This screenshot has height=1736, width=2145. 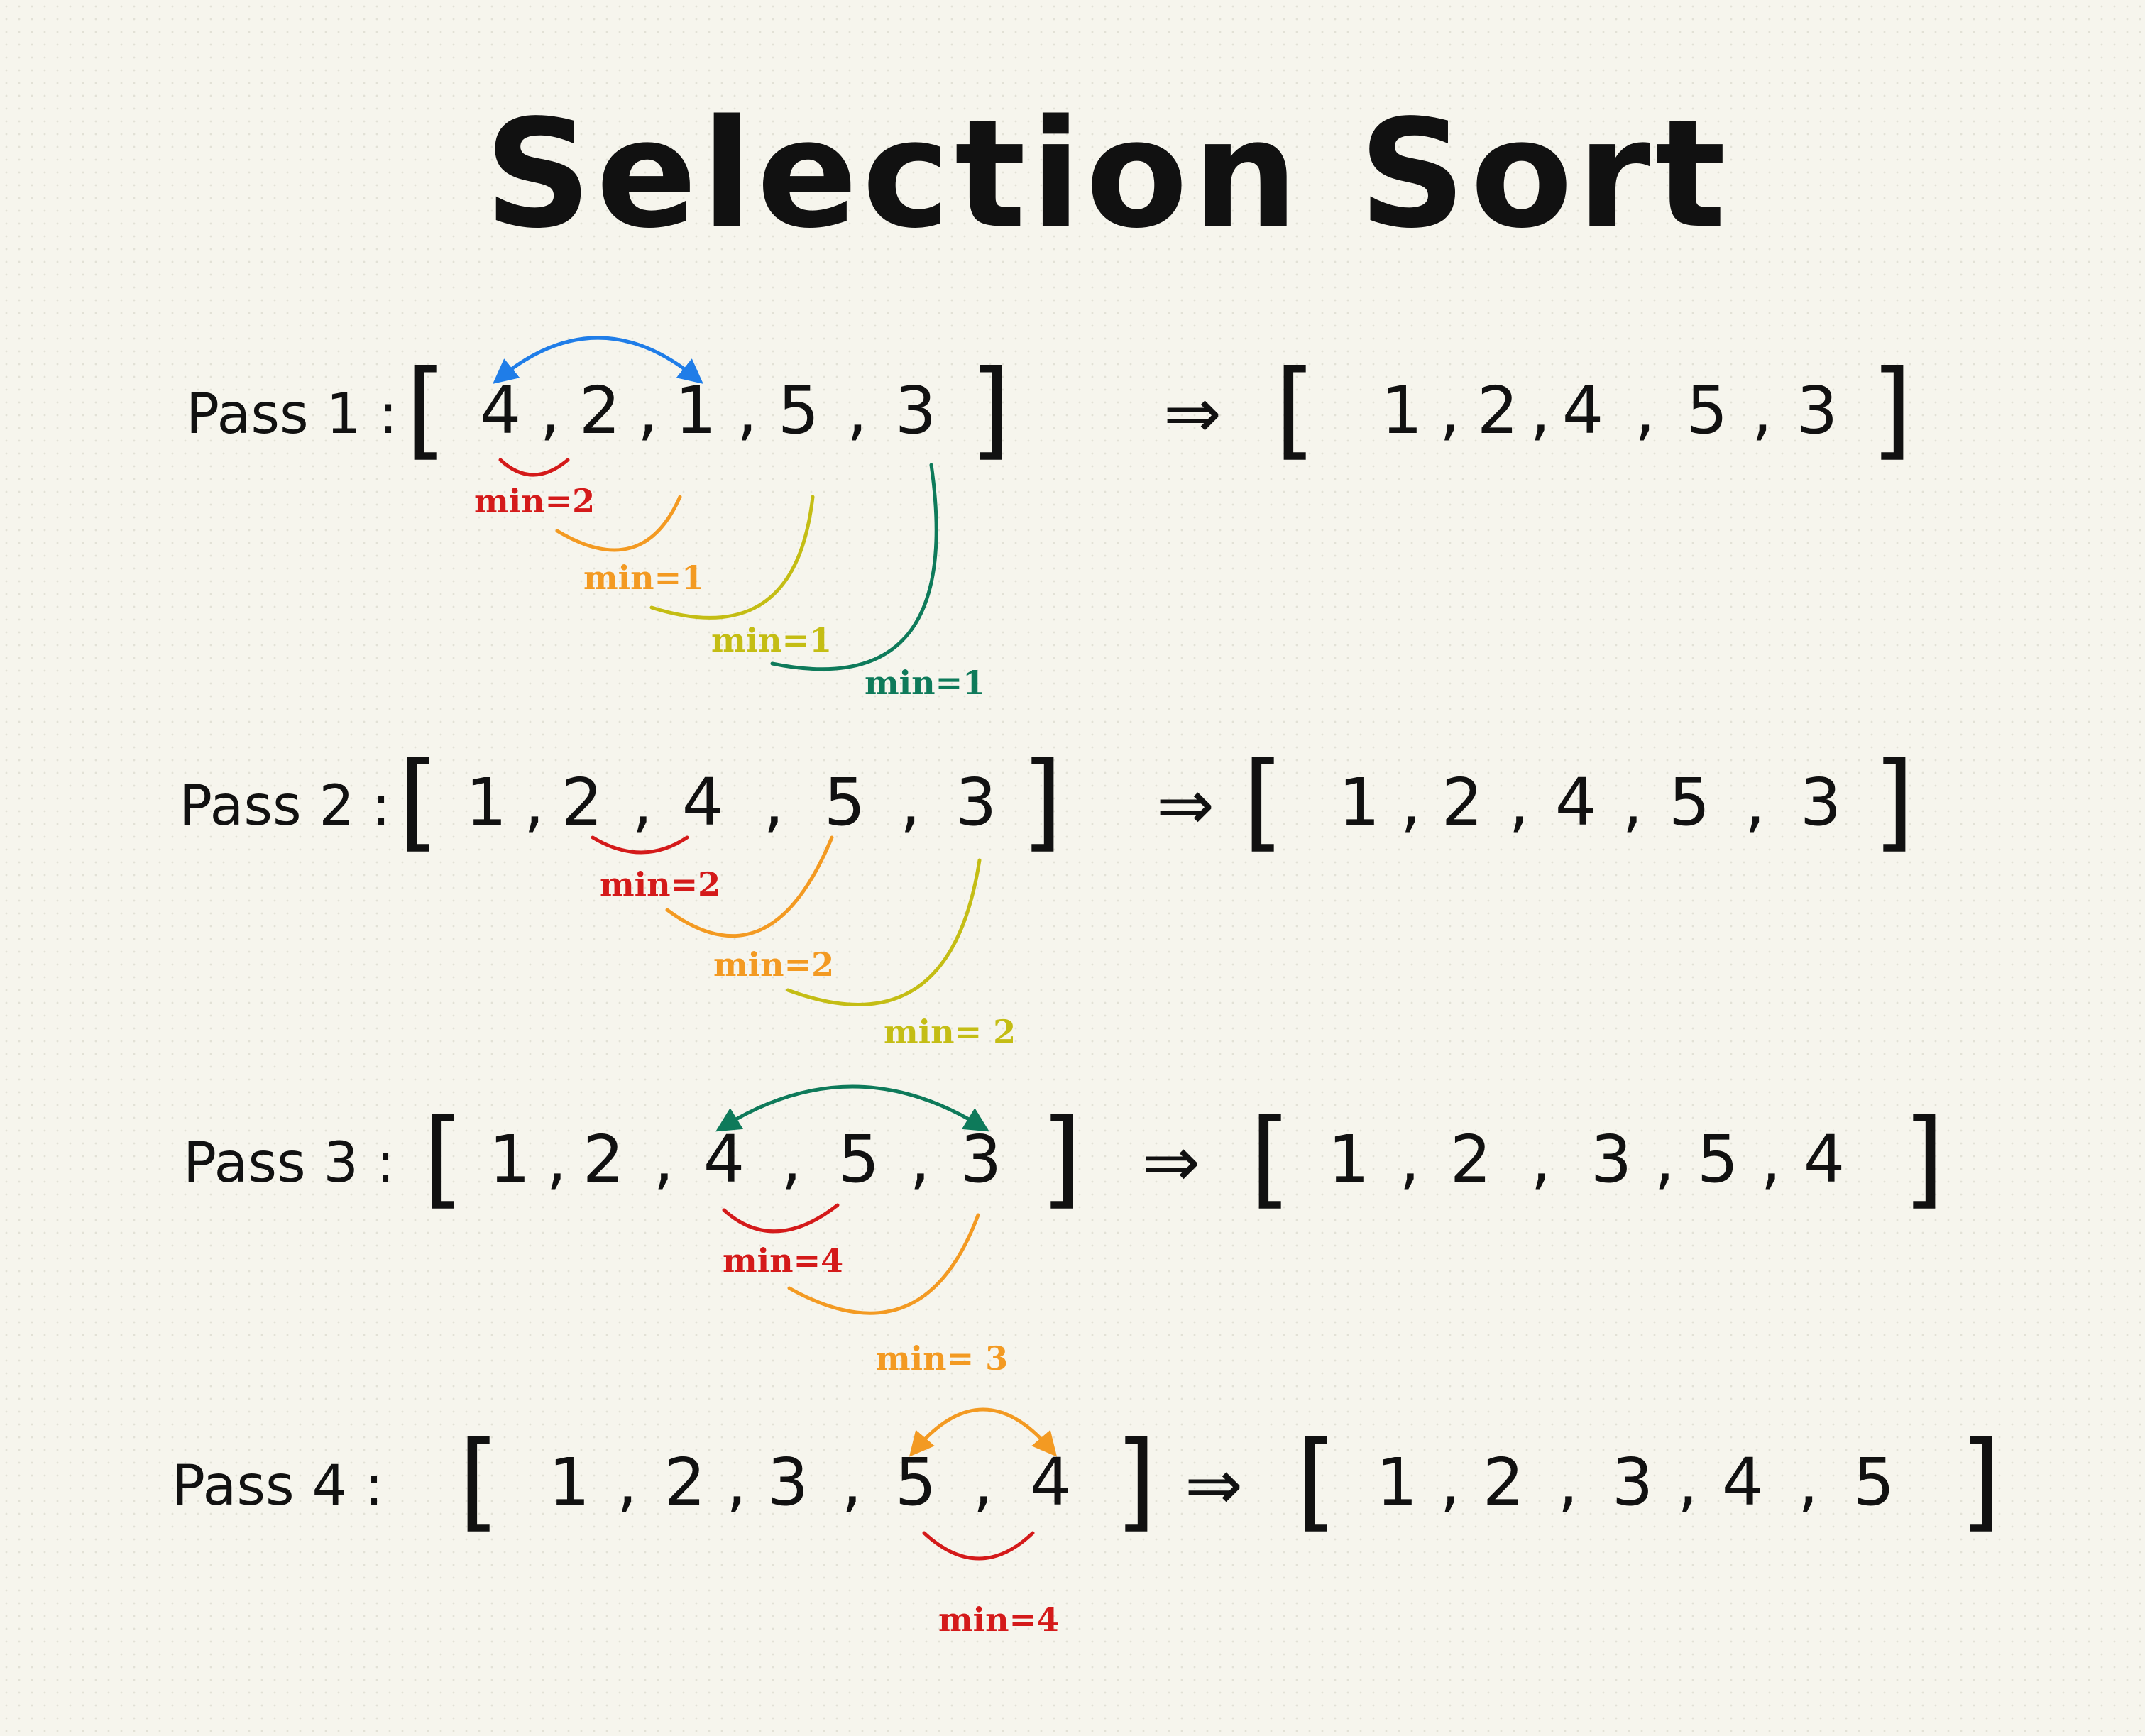 I want to click on output-array: [1, 2, 3, 4, 5], so click(x=1649, y=1481).